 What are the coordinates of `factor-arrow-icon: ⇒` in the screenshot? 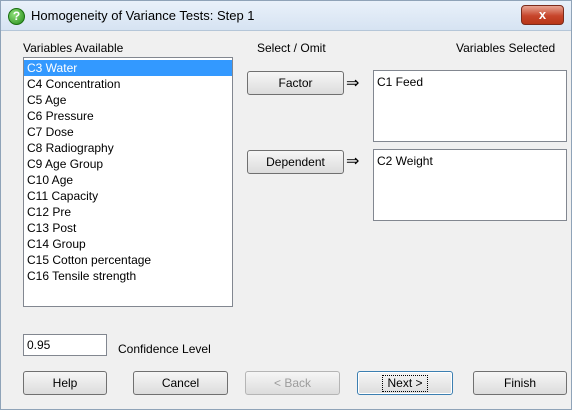 It's located at (353, 83).